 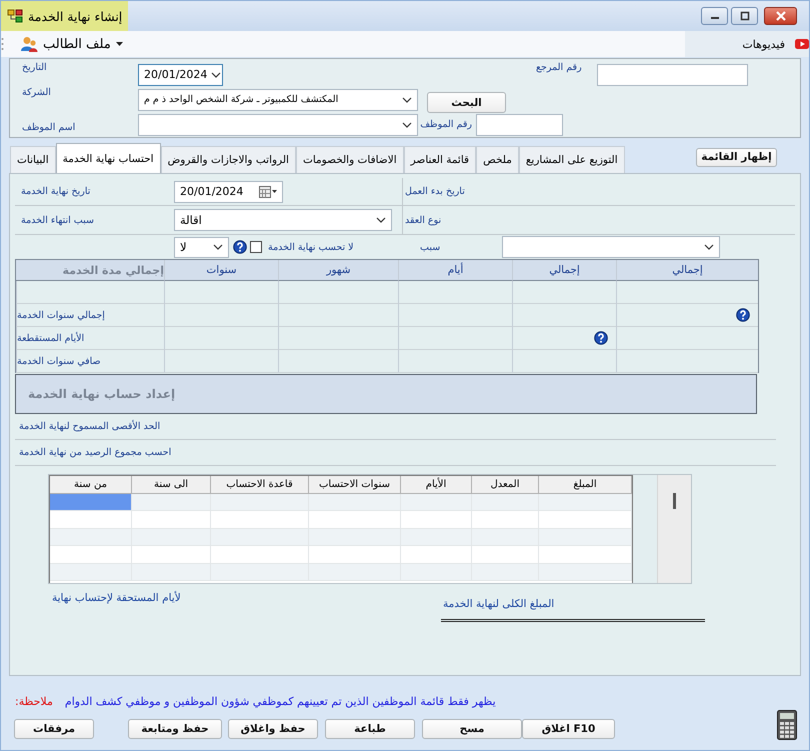 What do you see at coordinates (90, 270) in the screenshot?
I see `column-header: إجمالي مدة الخدمة` at bounding box center [90, 270].